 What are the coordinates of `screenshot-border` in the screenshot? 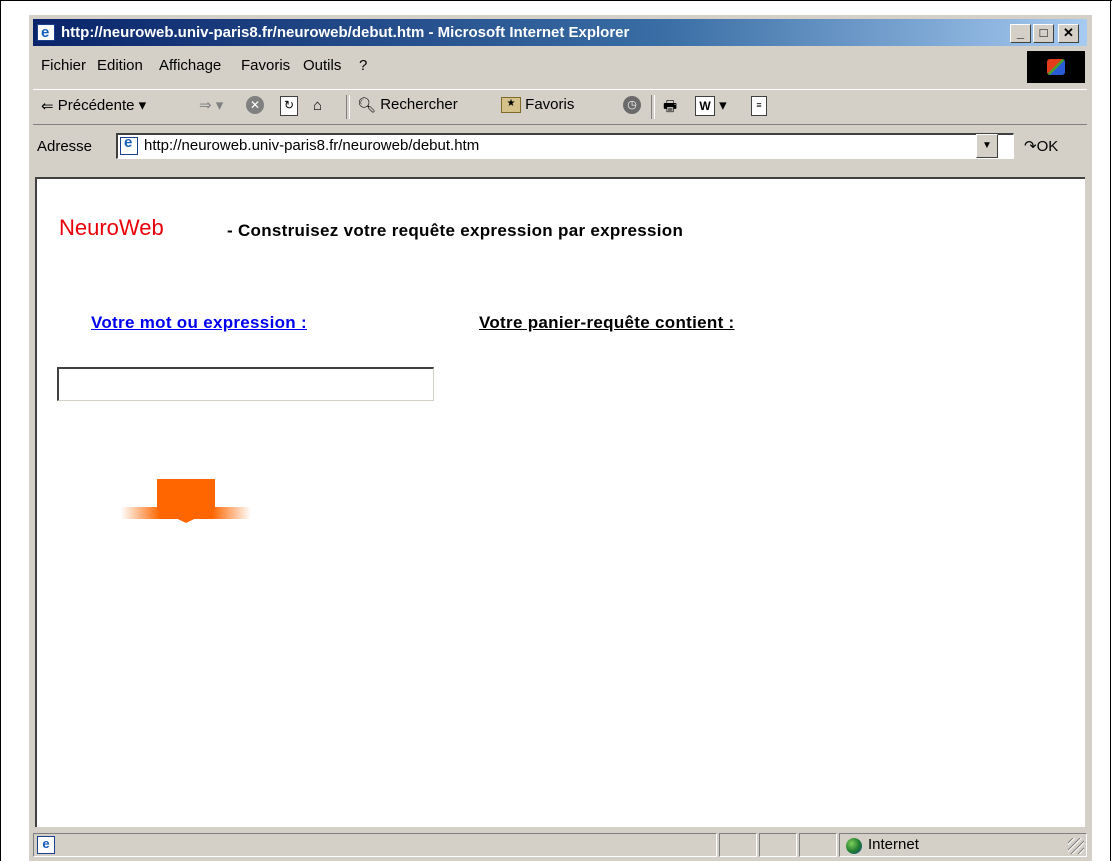 It's located at (556, 0).